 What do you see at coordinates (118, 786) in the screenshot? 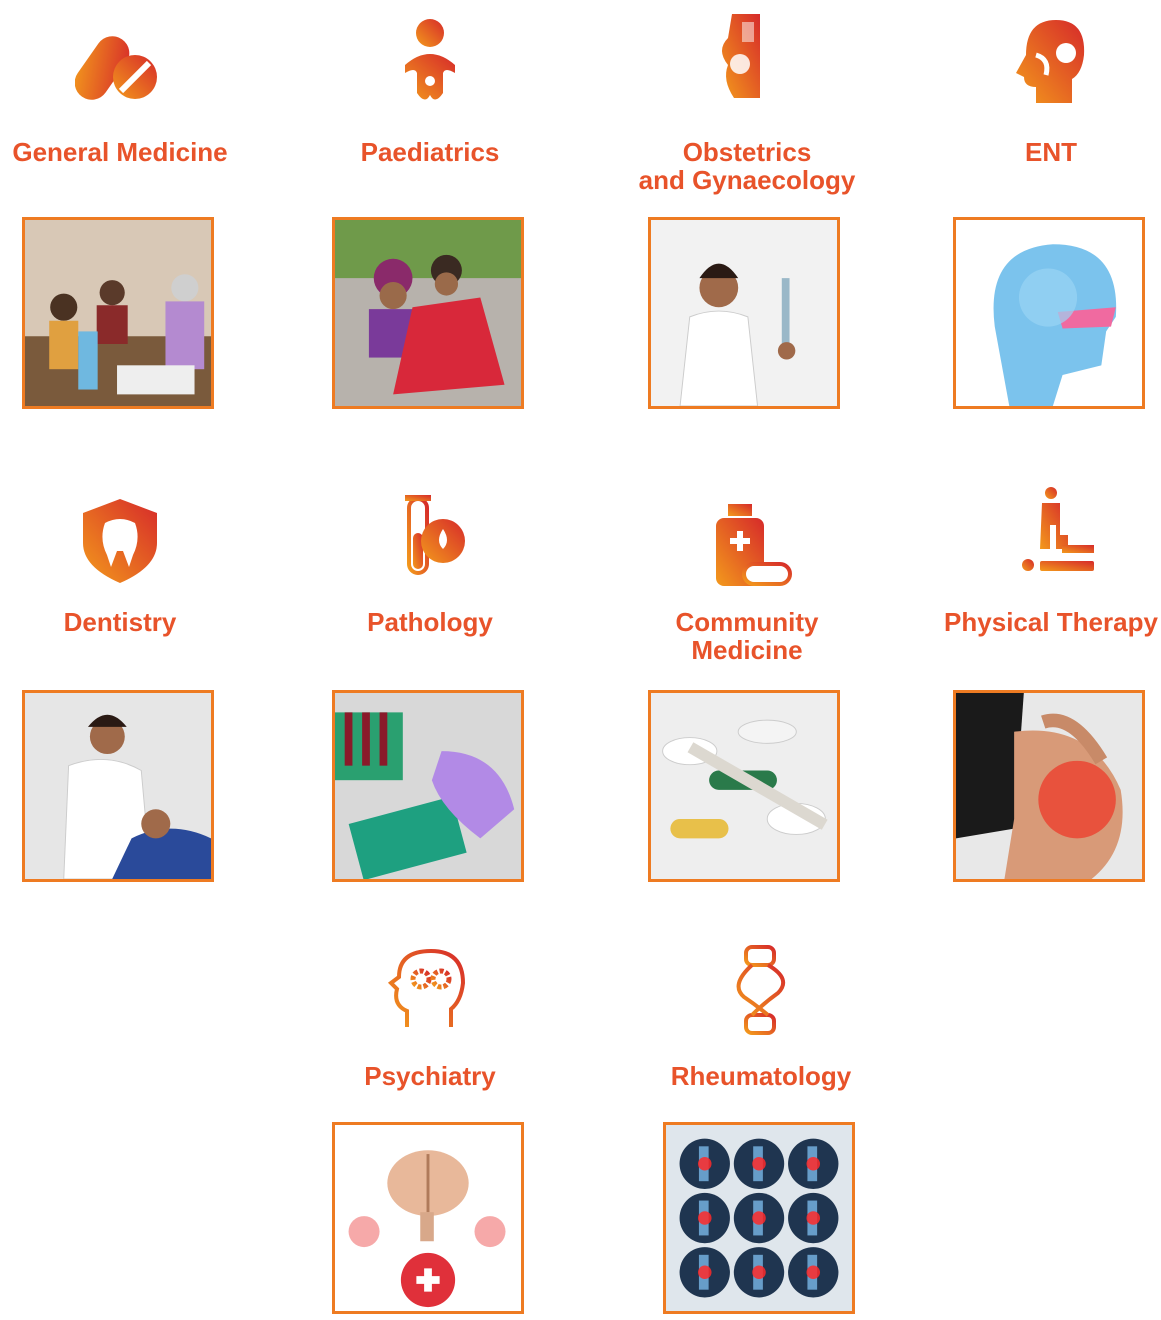
I see `photo-dentistry` at bounding box center [118, 786].